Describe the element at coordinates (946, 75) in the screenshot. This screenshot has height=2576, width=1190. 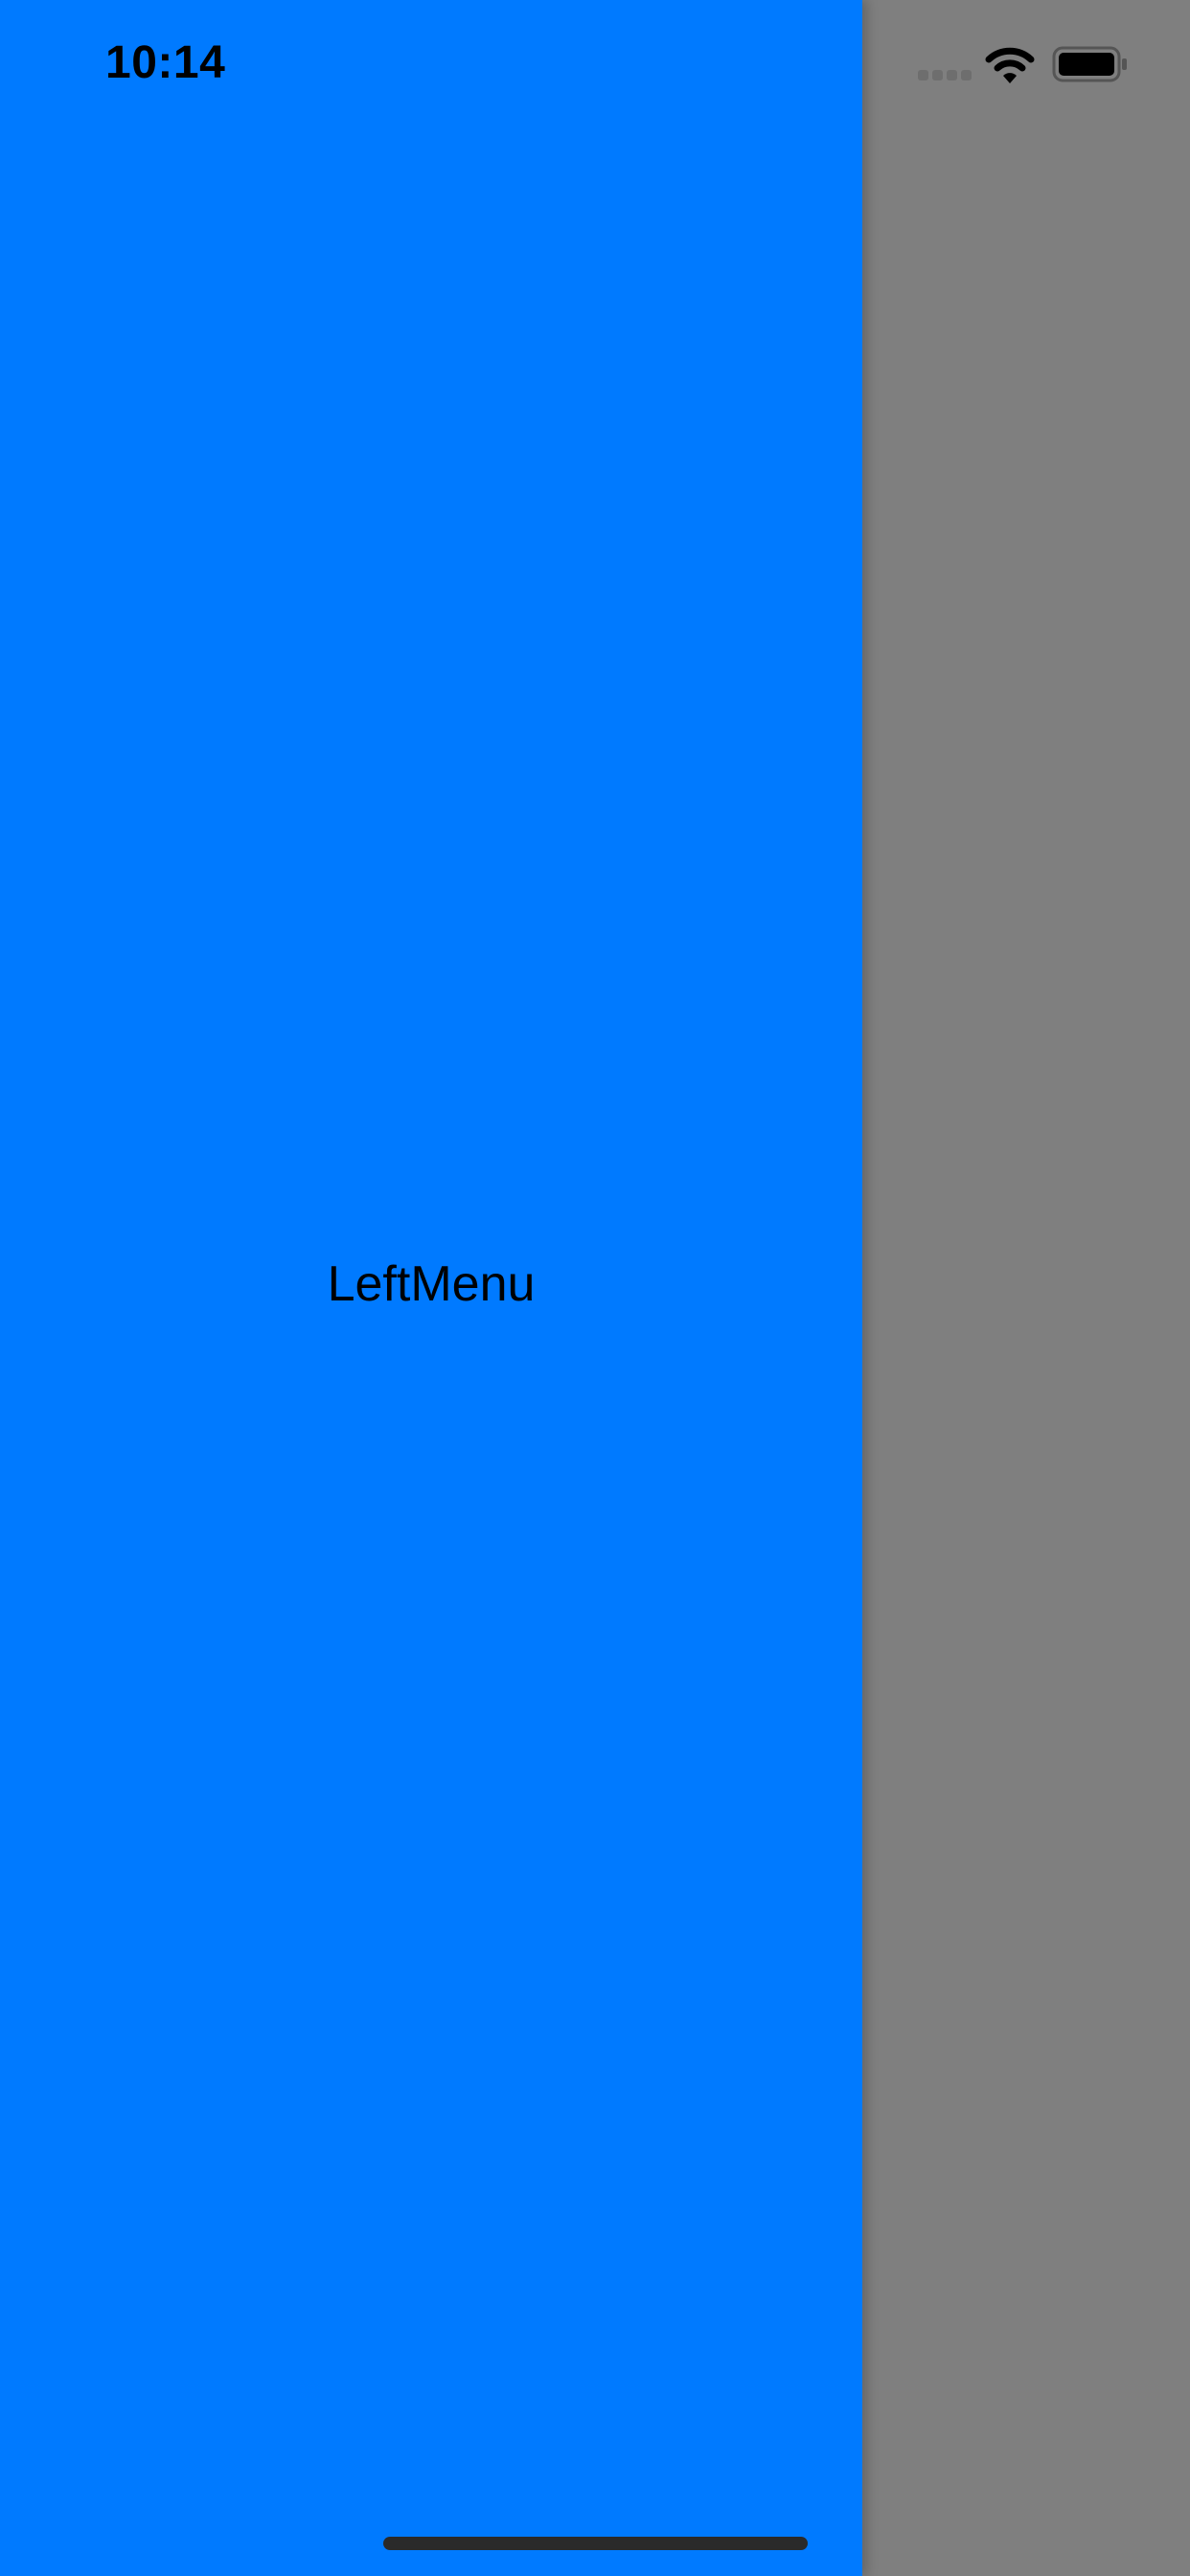
I see `cellular-signal-icon` at that location.